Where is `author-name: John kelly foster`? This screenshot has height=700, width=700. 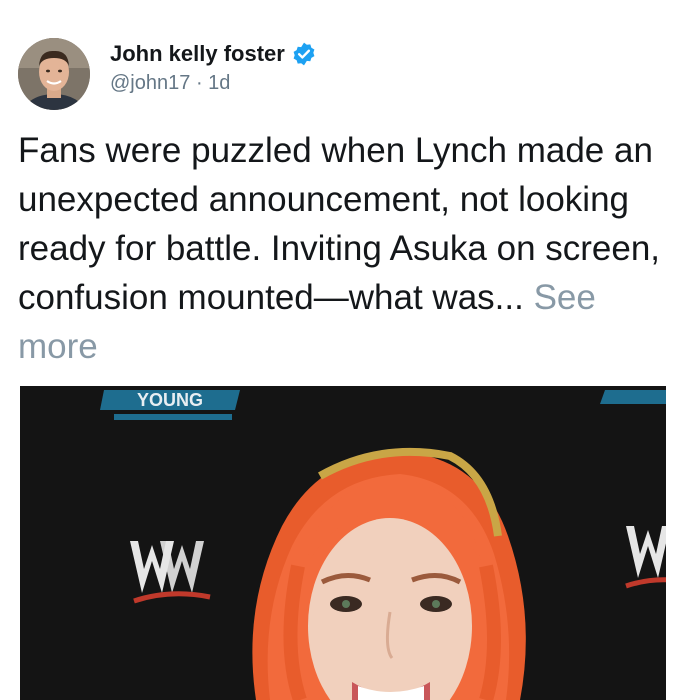 author-name: John kelly foster is located at coordinates (197, 54).